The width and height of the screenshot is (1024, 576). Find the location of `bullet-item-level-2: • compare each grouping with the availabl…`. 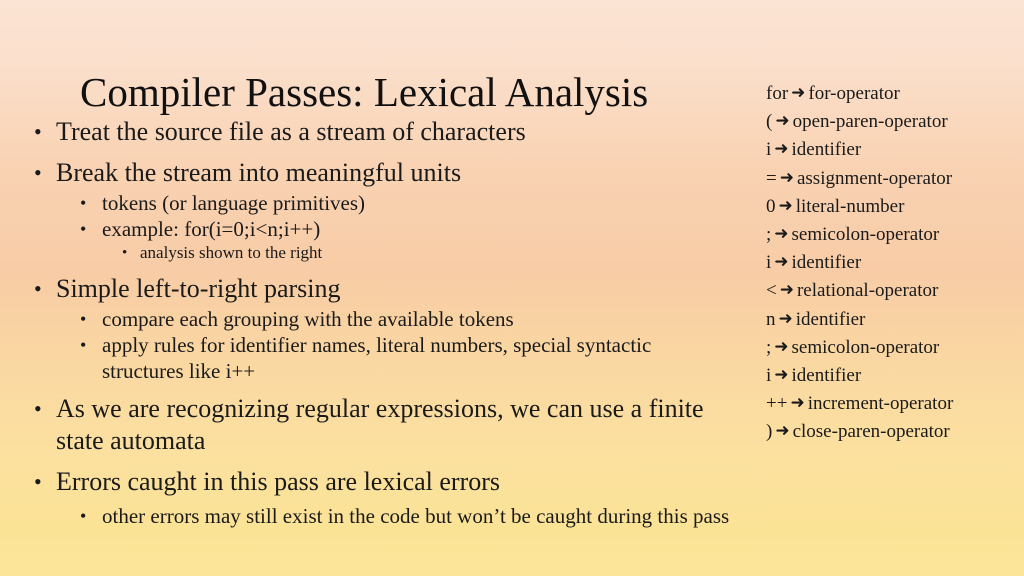

bullet-item-level-2: • compare each grouping with the availabl… is located at coordinates (384, 319).